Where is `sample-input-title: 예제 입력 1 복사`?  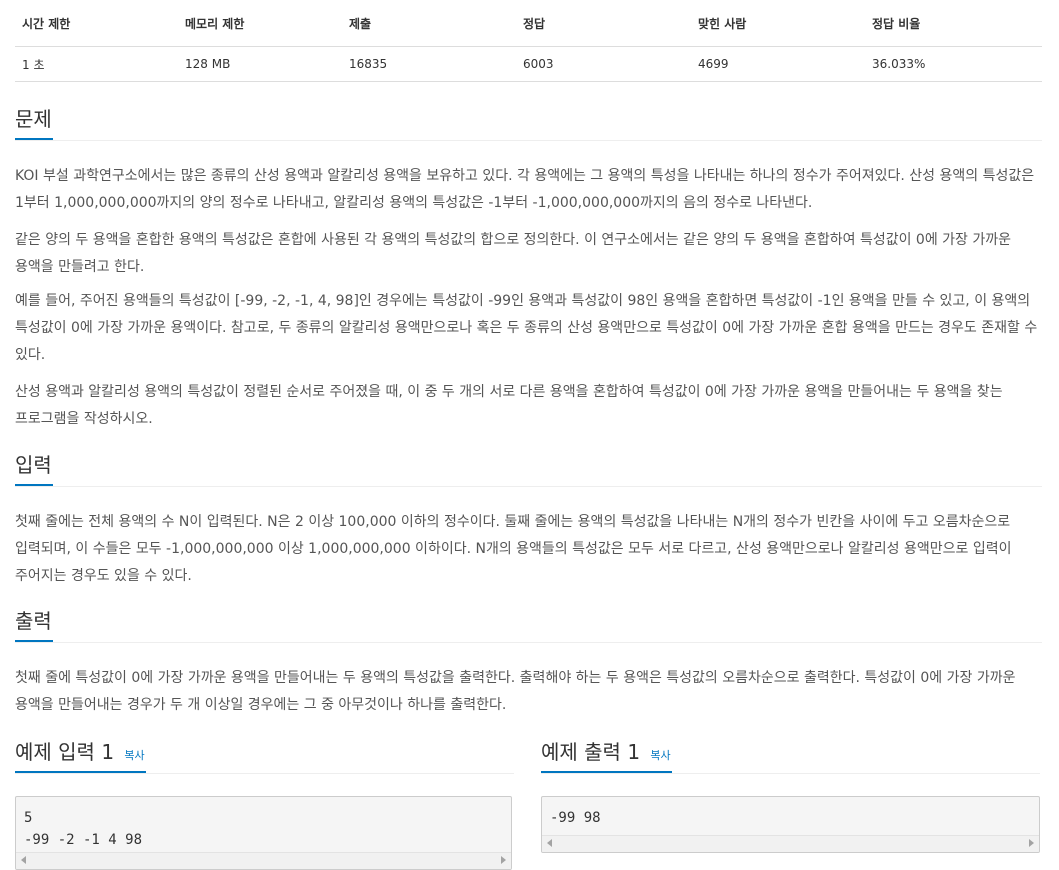 sample-input-title: 예제 입력 1 복사 is located at coordinates (80, 753).